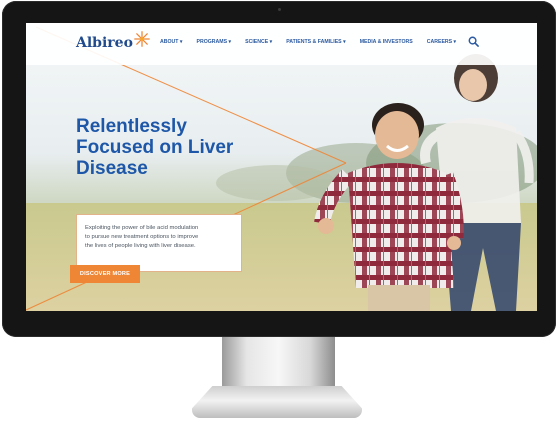 This screenshot has width=559, height=423. I want to click on logo-wordmark: Albireo, so click(104, 43).